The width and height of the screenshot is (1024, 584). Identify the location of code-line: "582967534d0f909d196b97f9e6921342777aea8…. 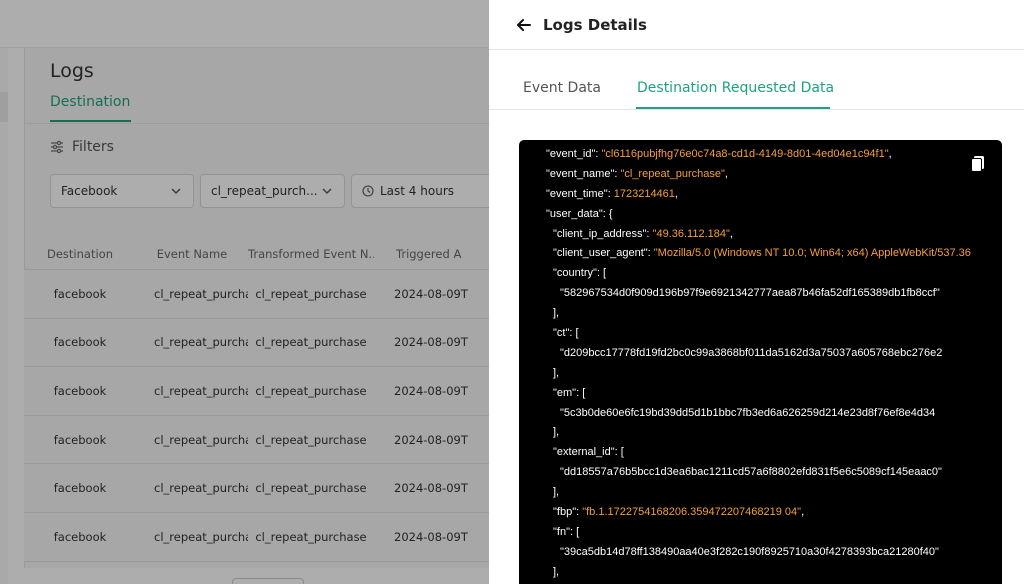
(754, 294).